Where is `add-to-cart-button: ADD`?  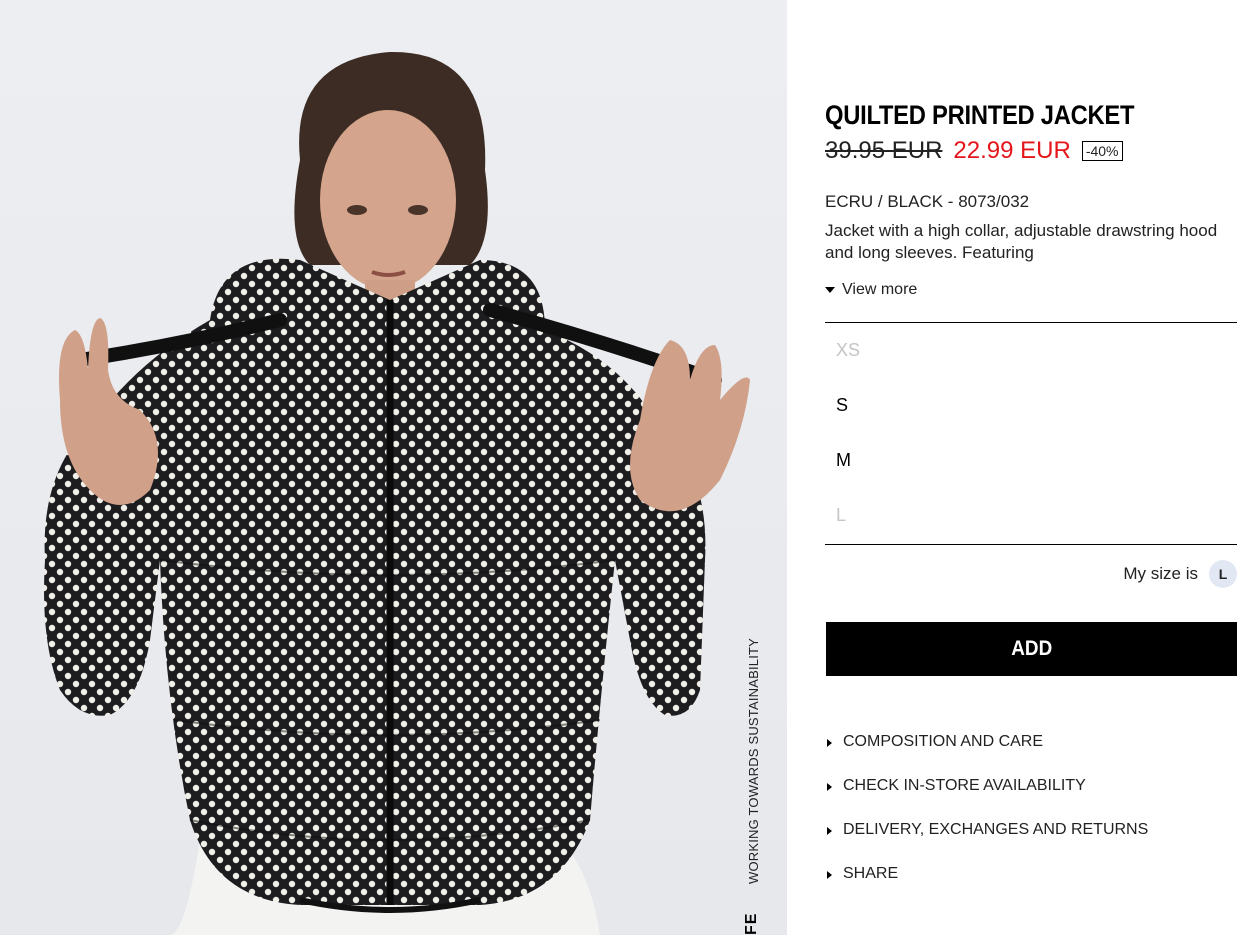 add-to-cart-button: ADD is located at coordinates (1031, 649).